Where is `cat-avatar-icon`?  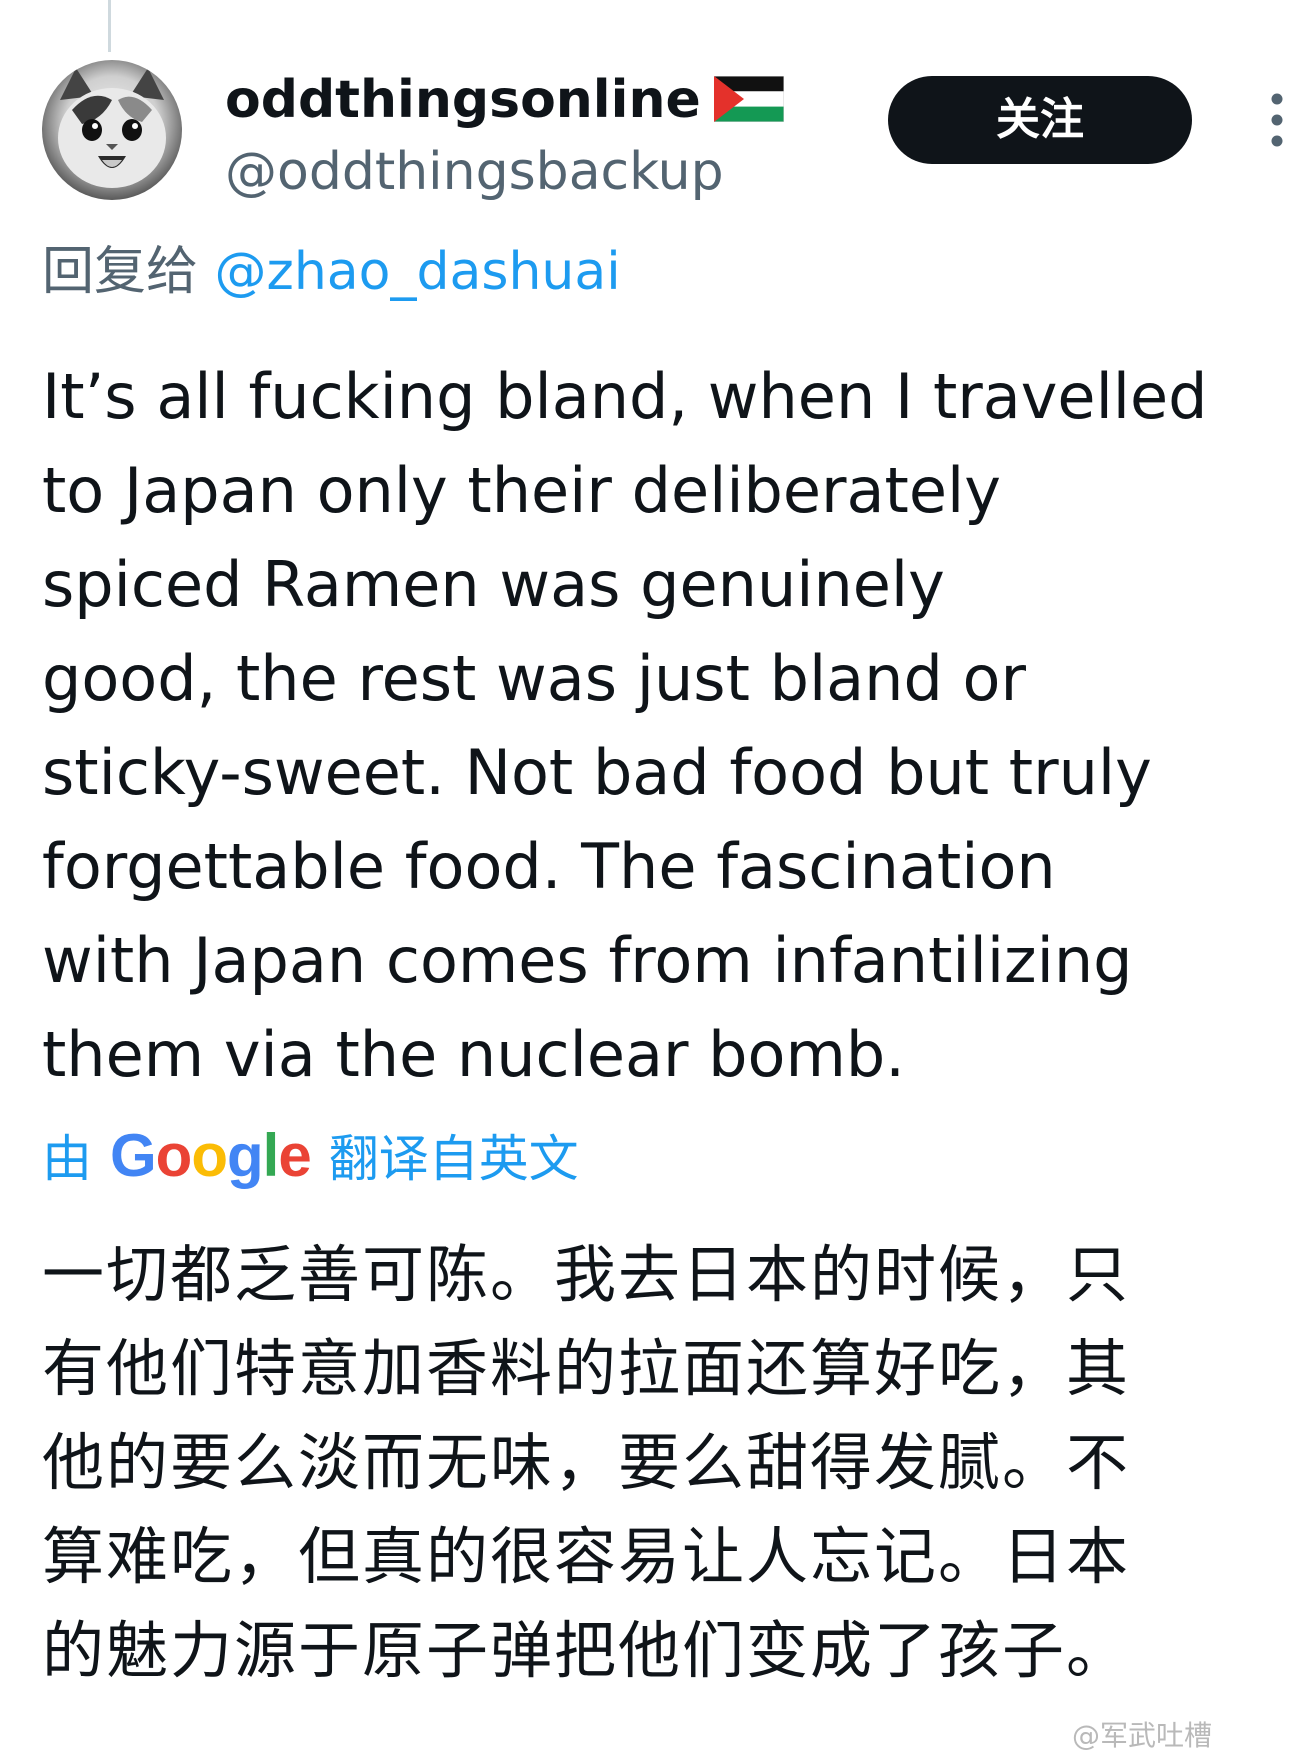
cat-avatar-icon is located at coordinates (112, 128).